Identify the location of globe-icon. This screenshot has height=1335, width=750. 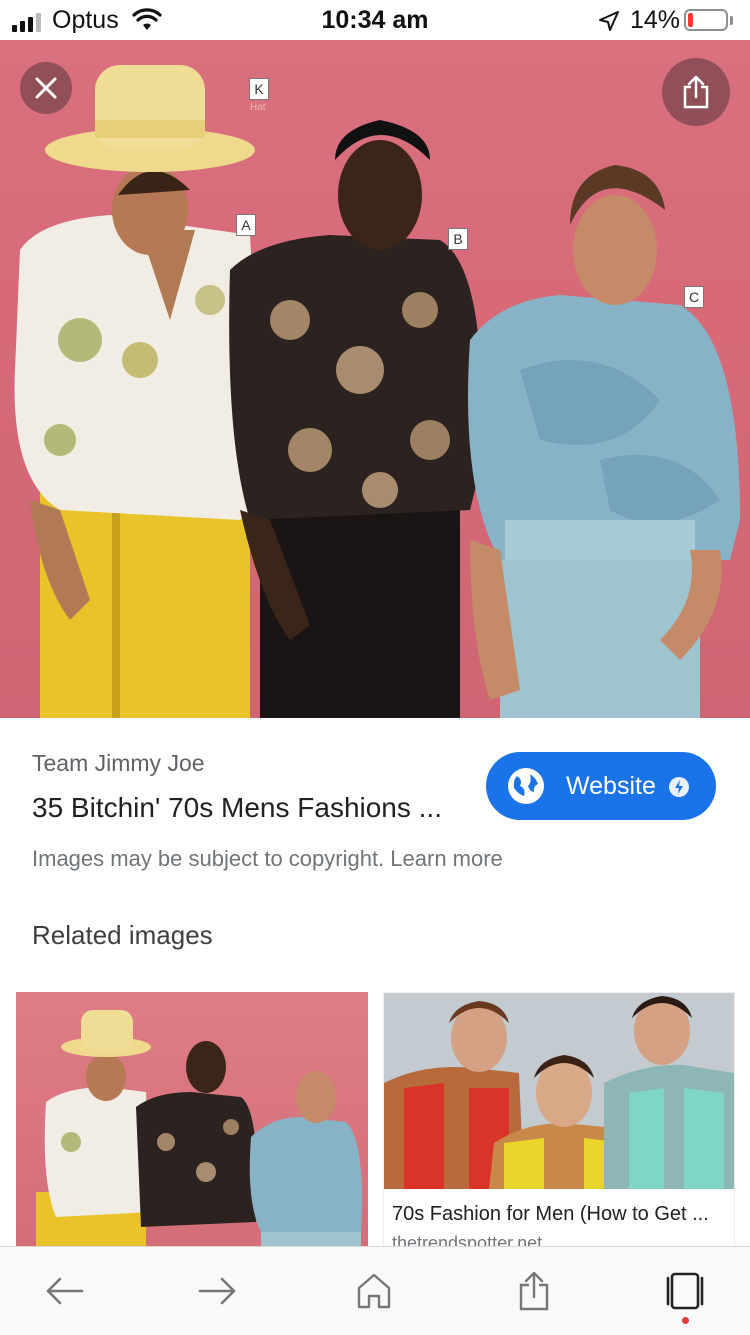
(526, 786).